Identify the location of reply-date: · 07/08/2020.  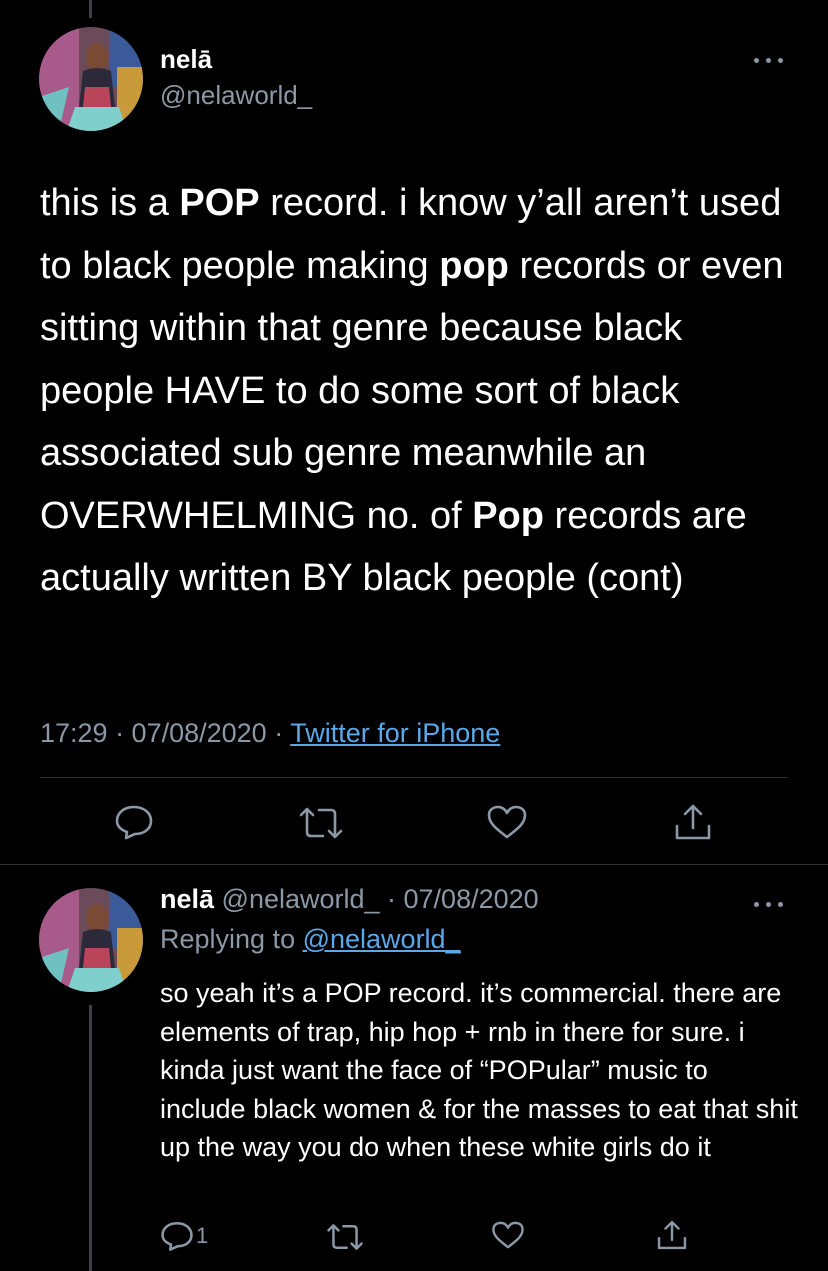
(459, 899).